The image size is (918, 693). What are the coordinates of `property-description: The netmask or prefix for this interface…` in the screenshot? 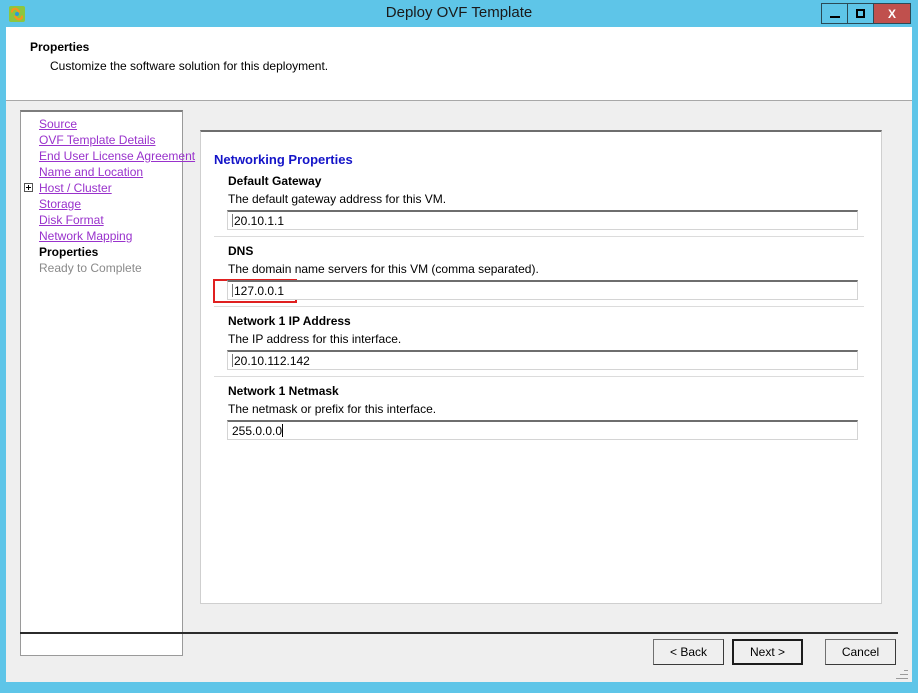 It's located at (332, 409).